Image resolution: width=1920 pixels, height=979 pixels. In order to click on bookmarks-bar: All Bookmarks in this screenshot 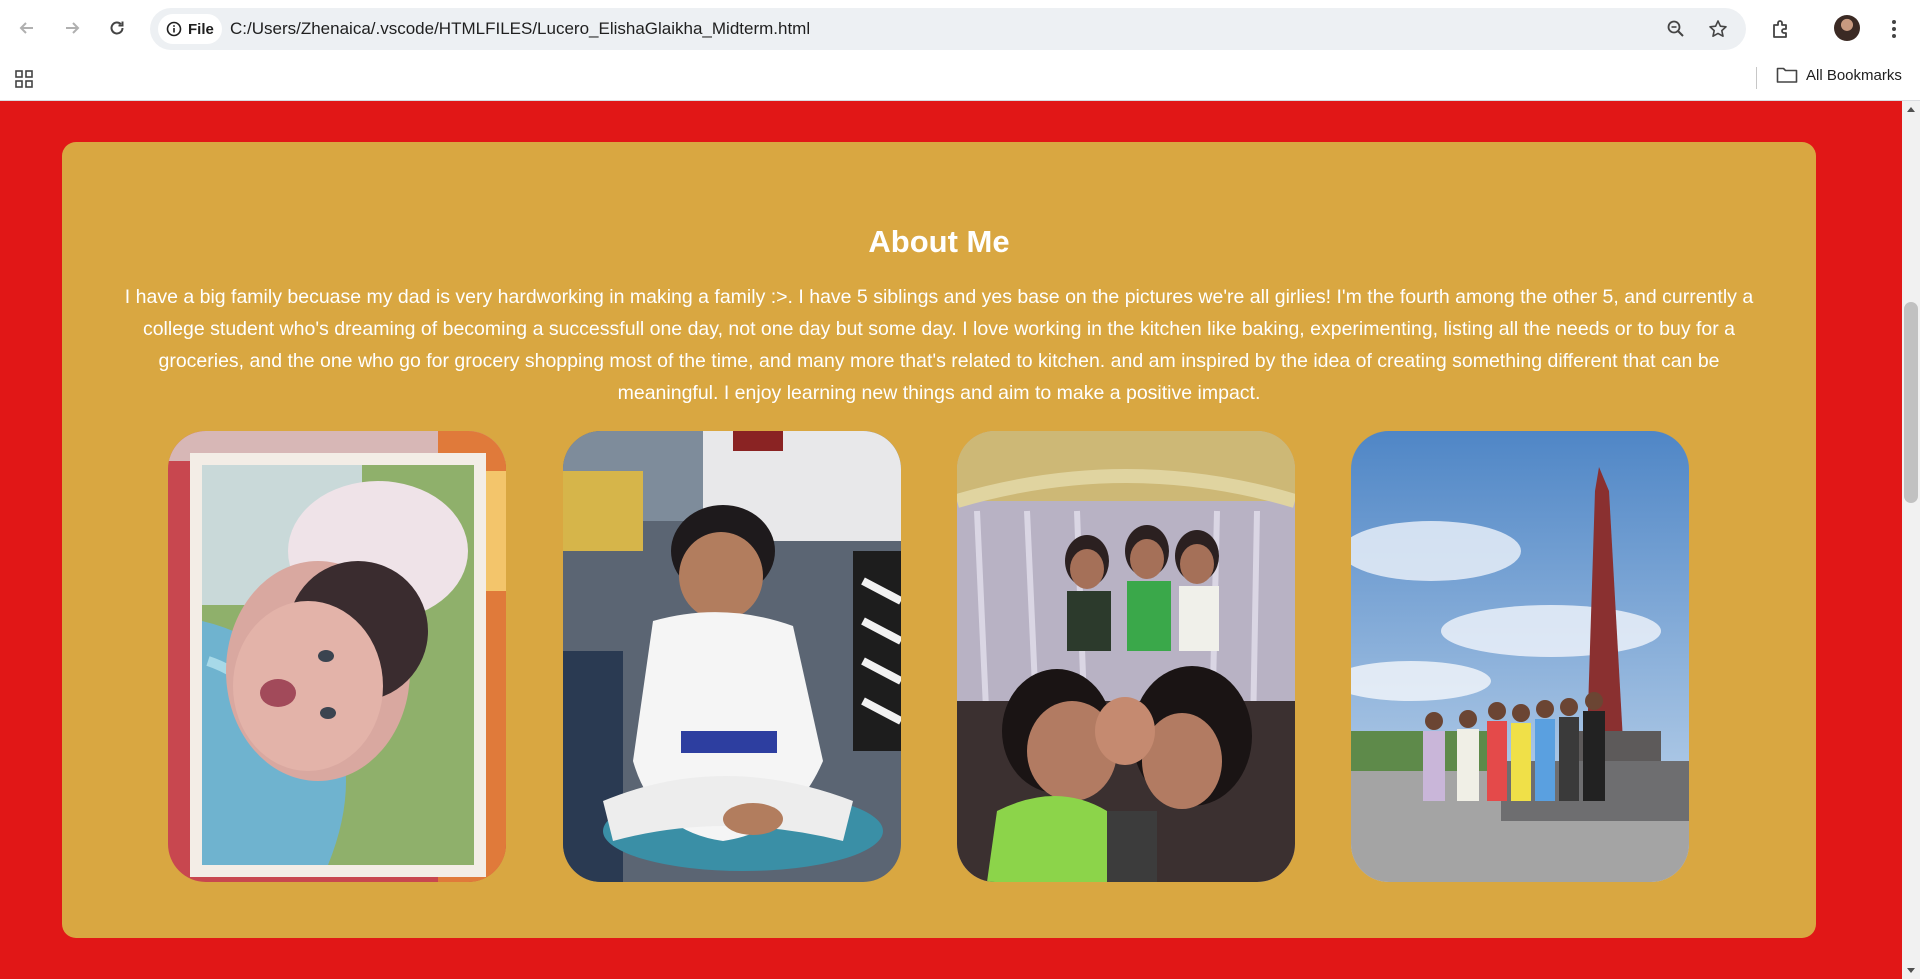, I will do `click(960, 79)`.